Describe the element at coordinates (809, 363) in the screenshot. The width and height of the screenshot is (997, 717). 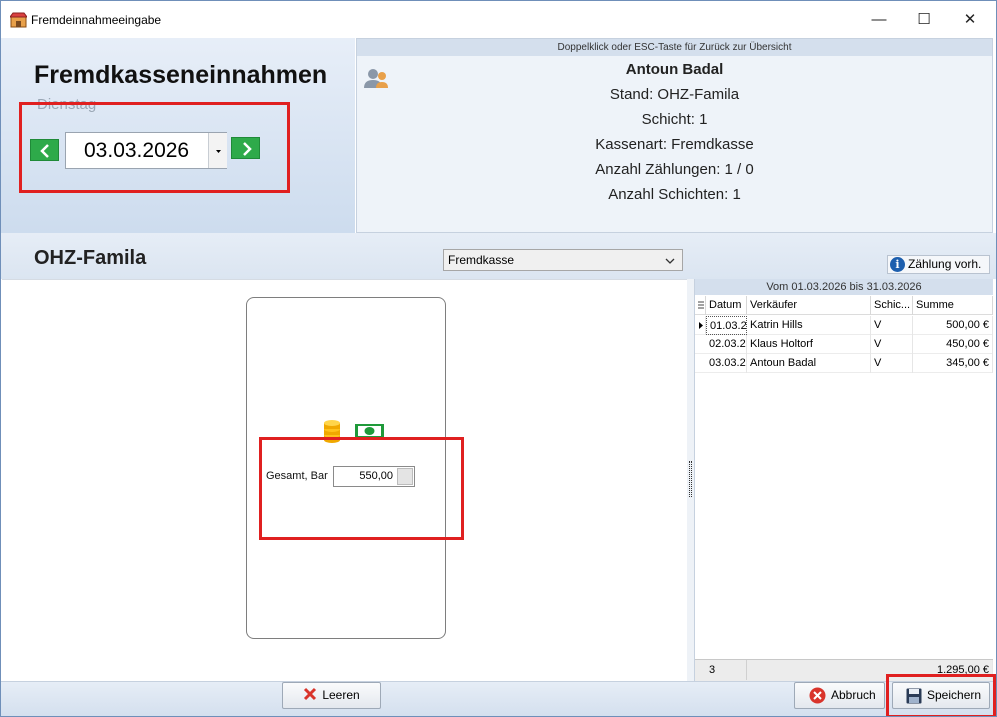
I see `cell-seller: Antoun Badal` at that location.